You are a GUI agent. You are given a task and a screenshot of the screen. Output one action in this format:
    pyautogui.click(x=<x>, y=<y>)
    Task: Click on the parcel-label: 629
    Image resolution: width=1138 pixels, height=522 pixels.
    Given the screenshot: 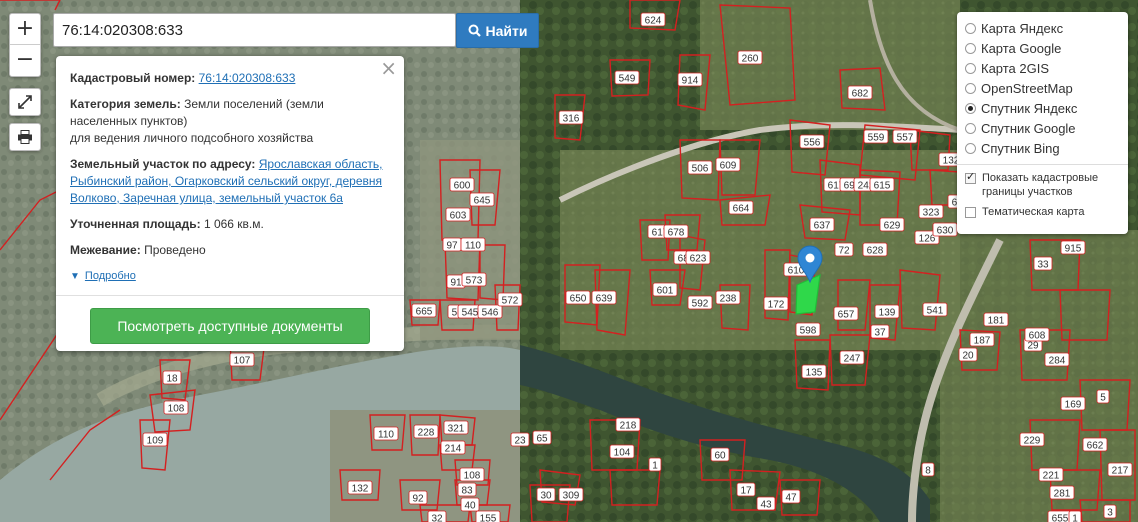 What is the action you would take?
    pyautogui.click(x=892, y=224)
    